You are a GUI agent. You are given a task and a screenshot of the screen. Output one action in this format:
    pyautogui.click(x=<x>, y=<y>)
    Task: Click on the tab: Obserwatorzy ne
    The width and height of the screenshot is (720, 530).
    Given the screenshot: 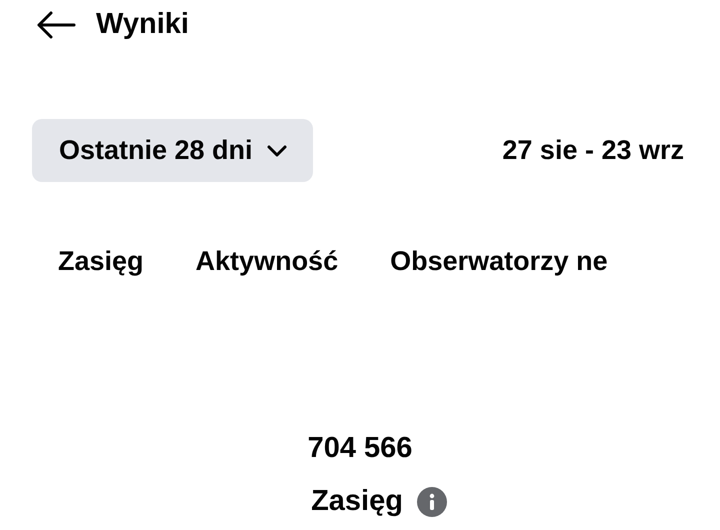 What is the action you would take?
    pyautogui.click(x=499, y=261)
    